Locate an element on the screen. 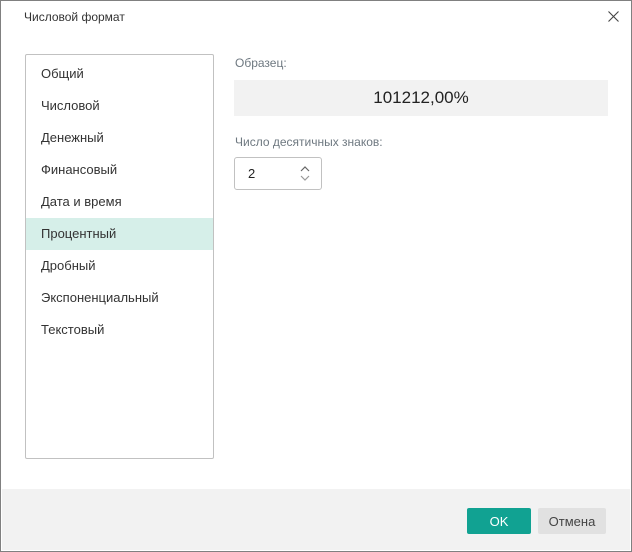 The width and height of the screenshot is (632, 552). decimal-places-label: Число десятичных знаков: is located at coordinates (309, 142).